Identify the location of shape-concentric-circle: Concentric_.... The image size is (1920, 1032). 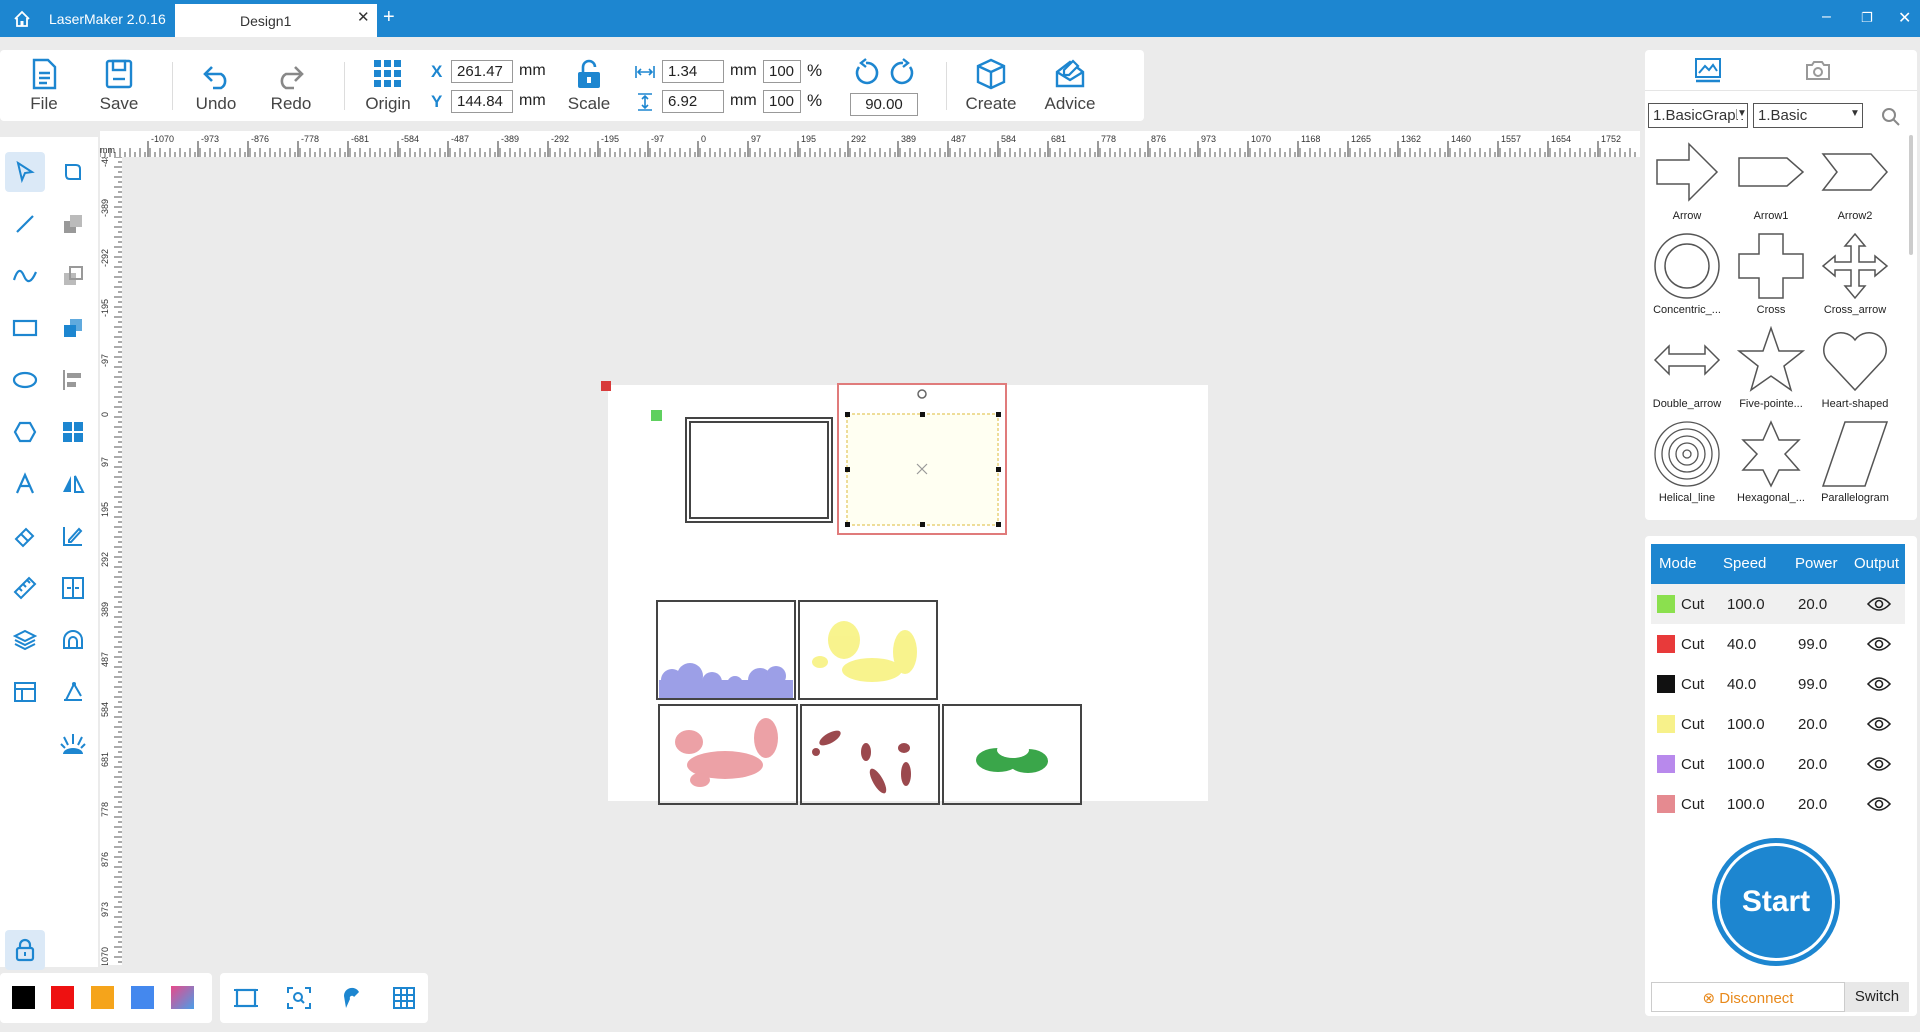
(1687, 274).